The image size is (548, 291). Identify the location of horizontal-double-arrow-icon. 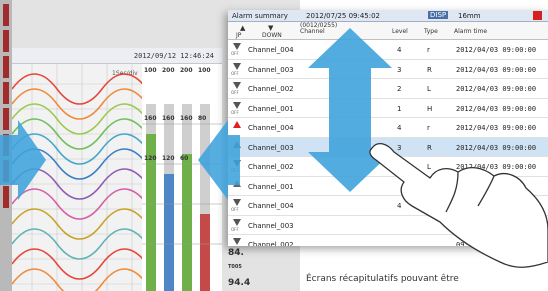
(120, 160).